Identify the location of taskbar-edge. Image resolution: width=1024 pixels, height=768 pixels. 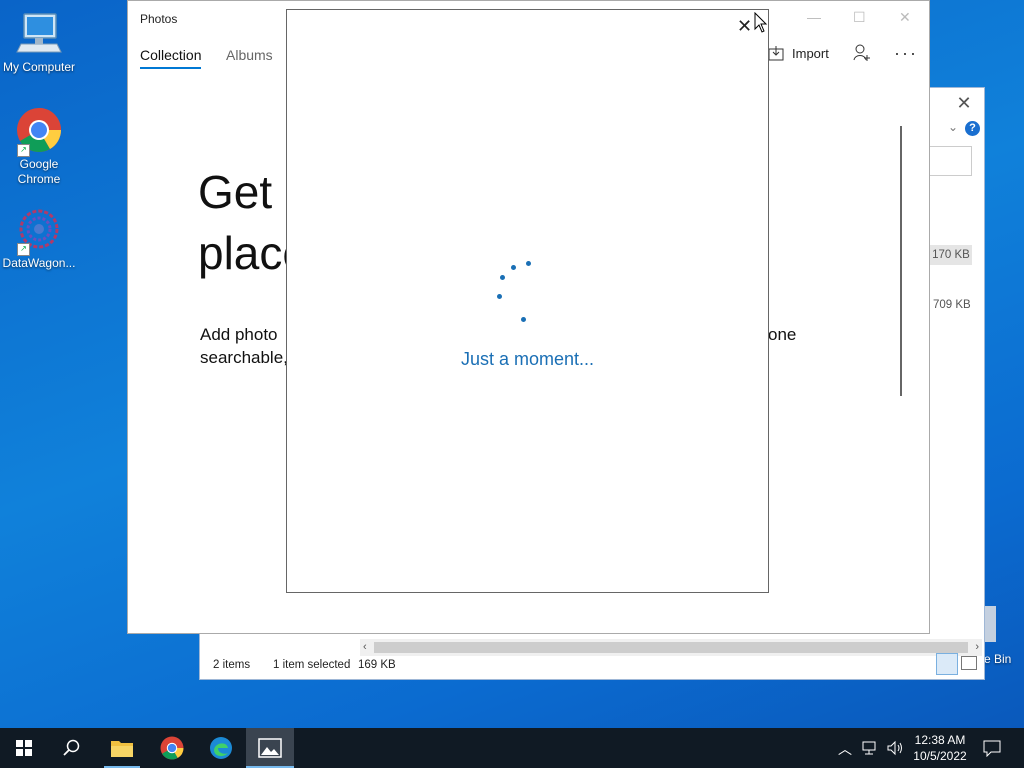
(221, 748).